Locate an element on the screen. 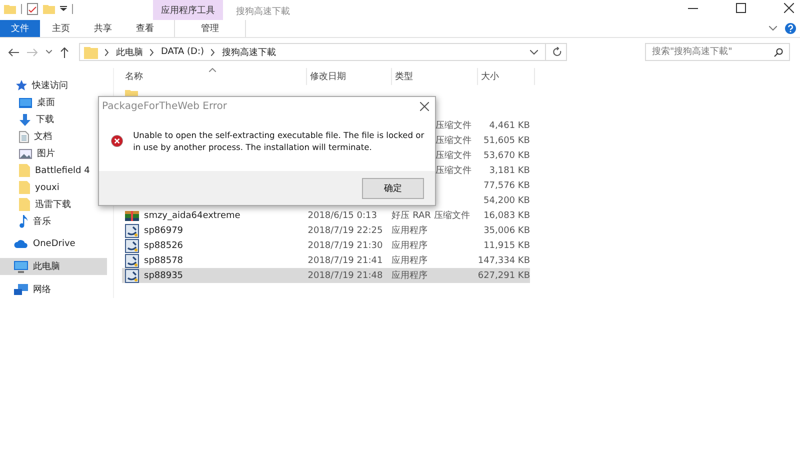  dialog-title: PackageForTheWeb Error is located at coordinates (165, 106).